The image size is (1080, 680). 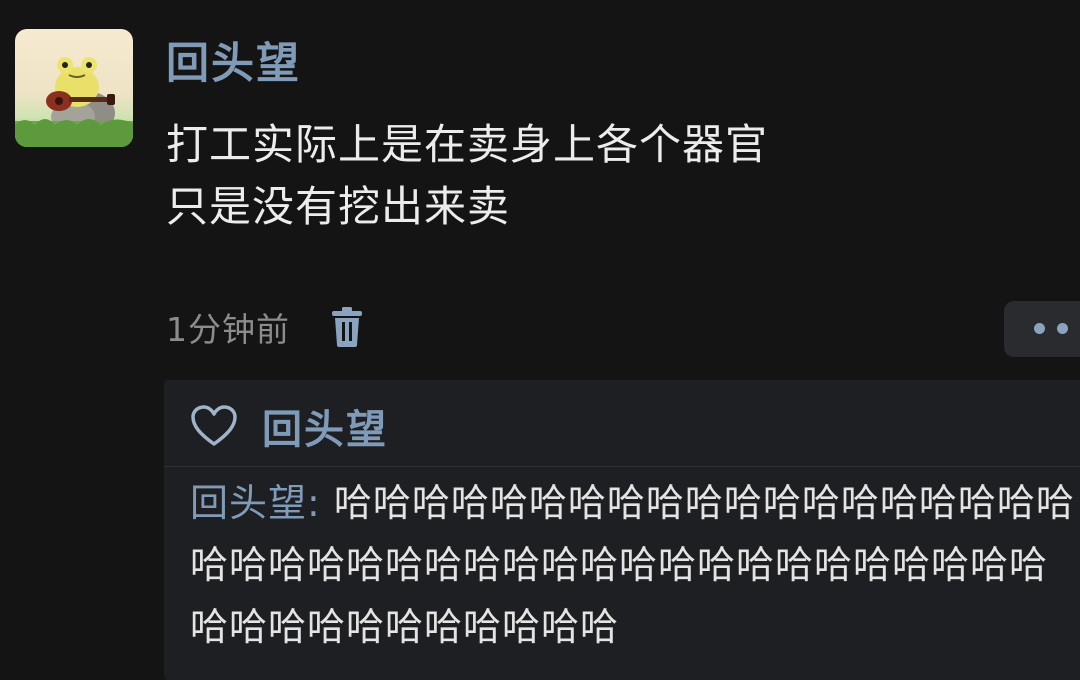 What do you see at coordinates (233, 64) in the screenshot?
I see `post-author-name: 回头望` at bounding box center [233, 64].